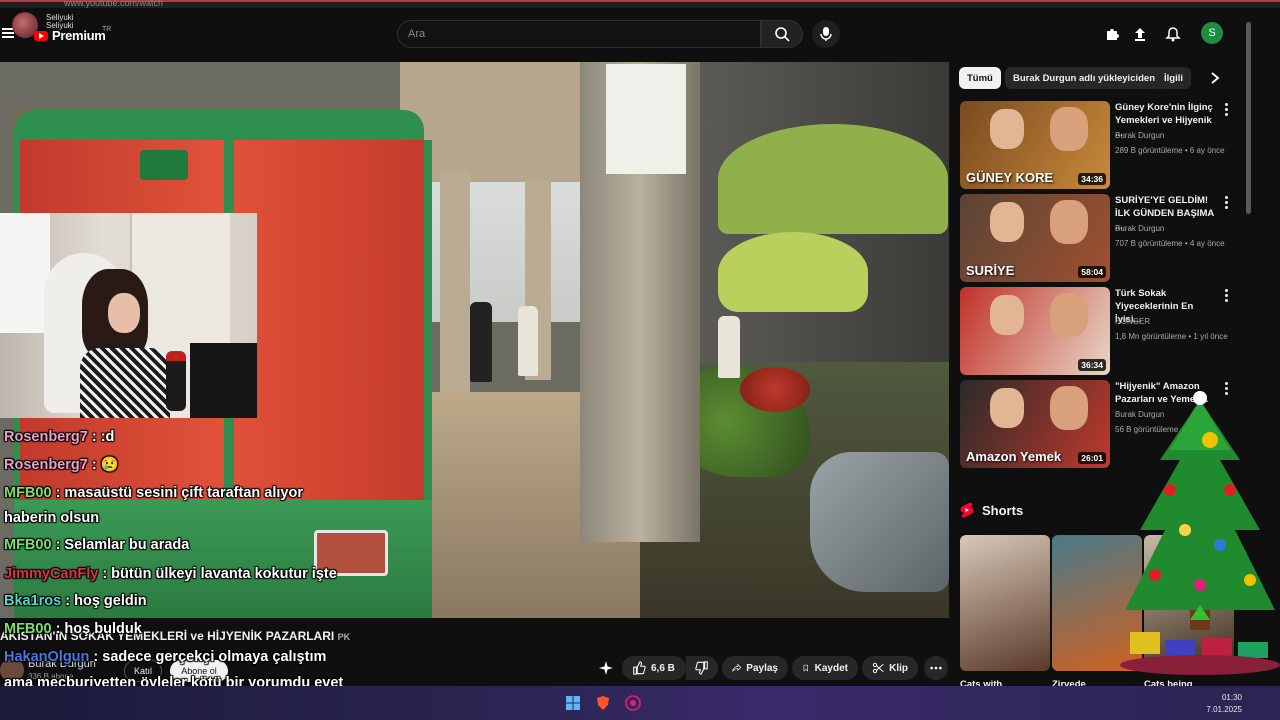 Image resolution: width=1280 pixels, height=720 pixels. I want to click on clock-date: 7.01.2025, so click(1224, 709).